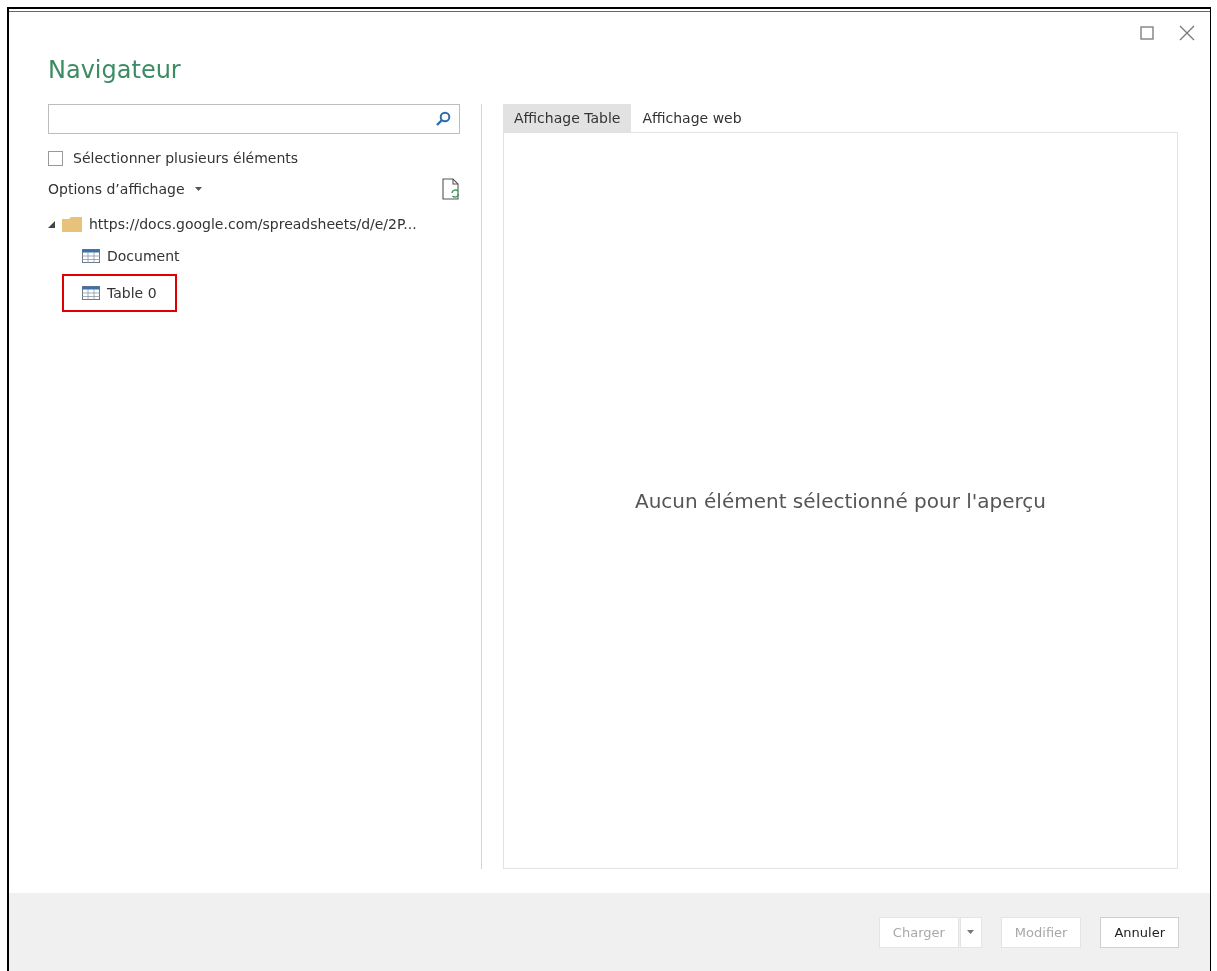 The width and height of the screenshot is (1217, 971). Describe the element at coordinates (254, 119) in the screenshot. I see `search-field` at that location.